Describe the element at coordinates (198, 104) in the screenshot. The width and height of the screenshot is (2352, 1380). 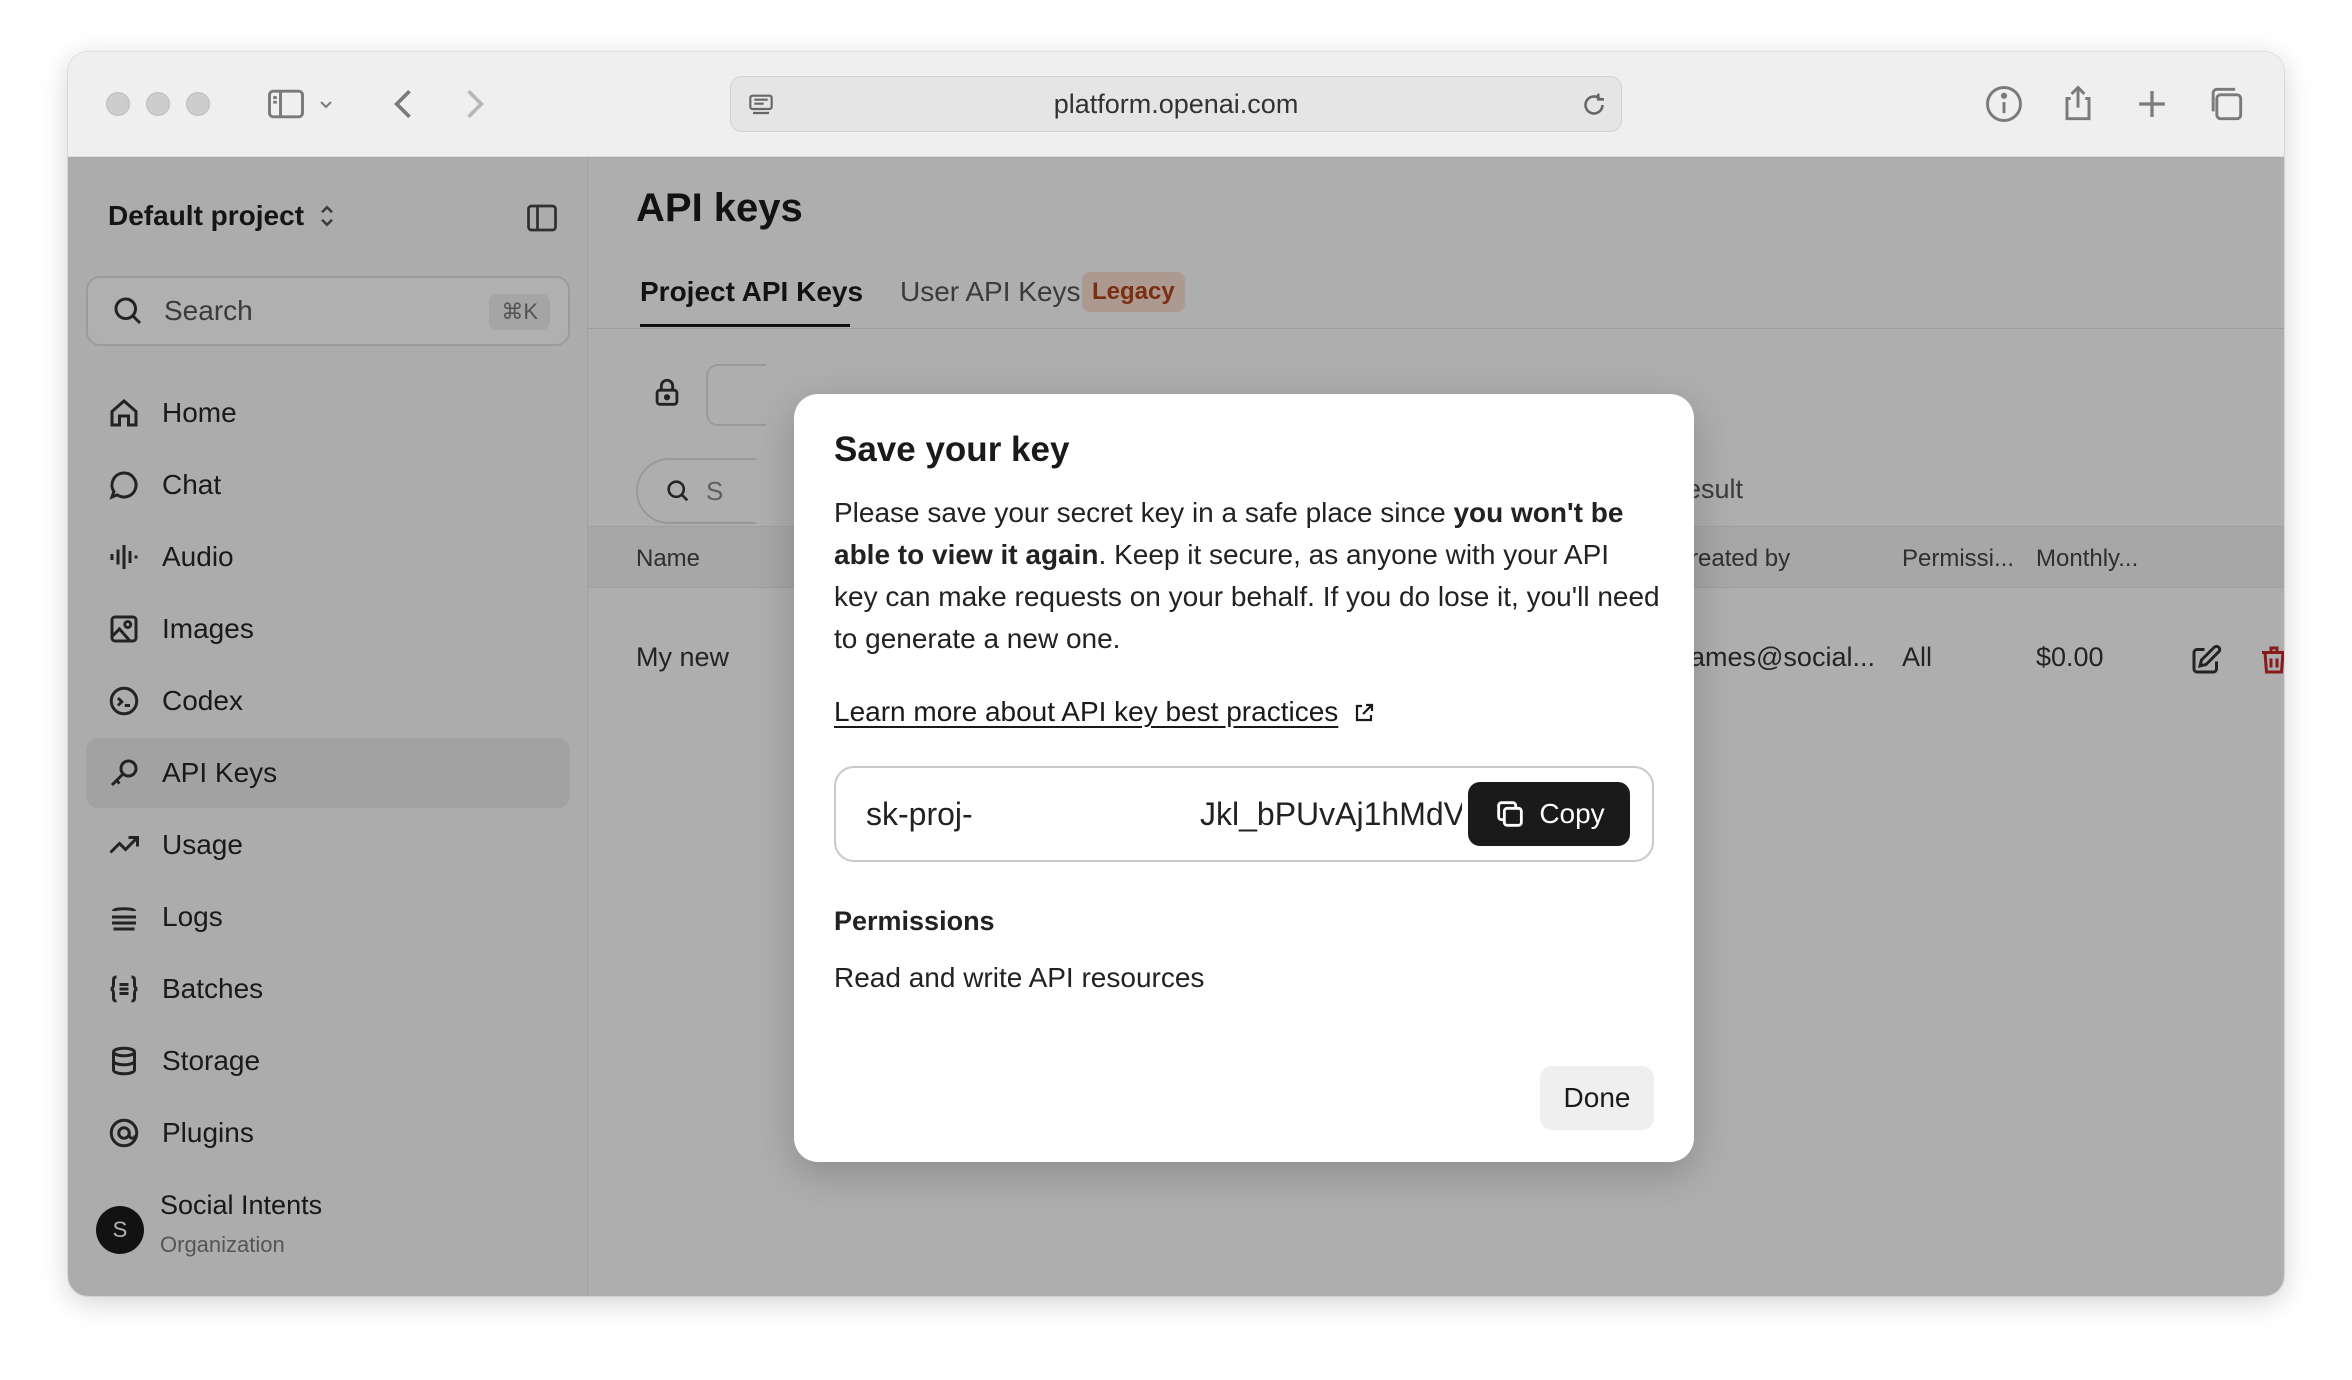
I see `zoom-window-button` at that location.